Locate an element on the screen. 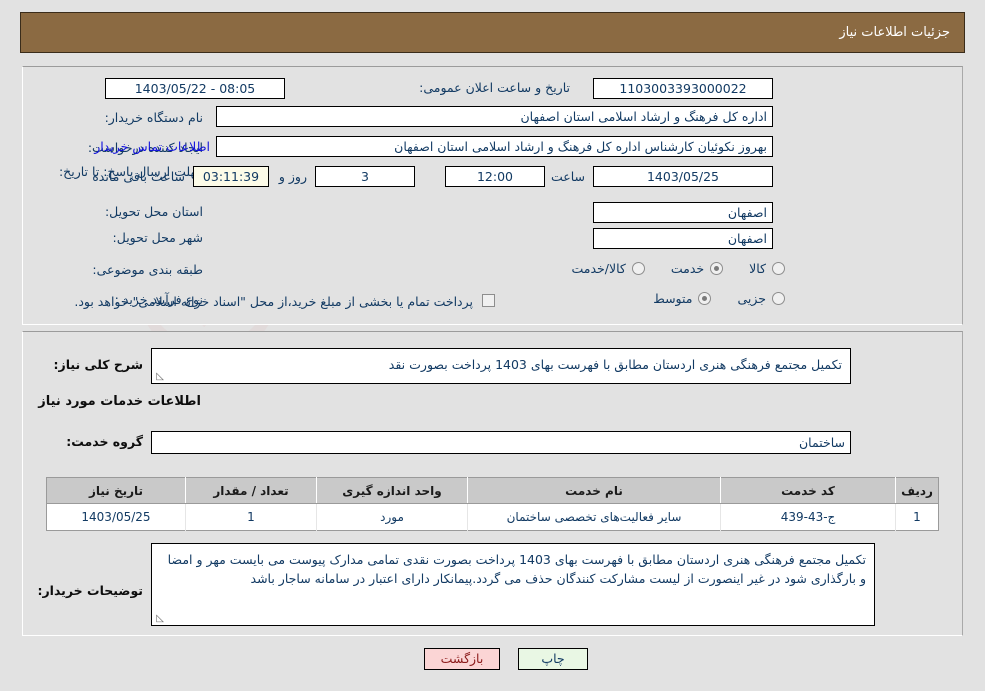  purchase-type-radio-group: جزیی متوسط is located at coordinates (635, 298).